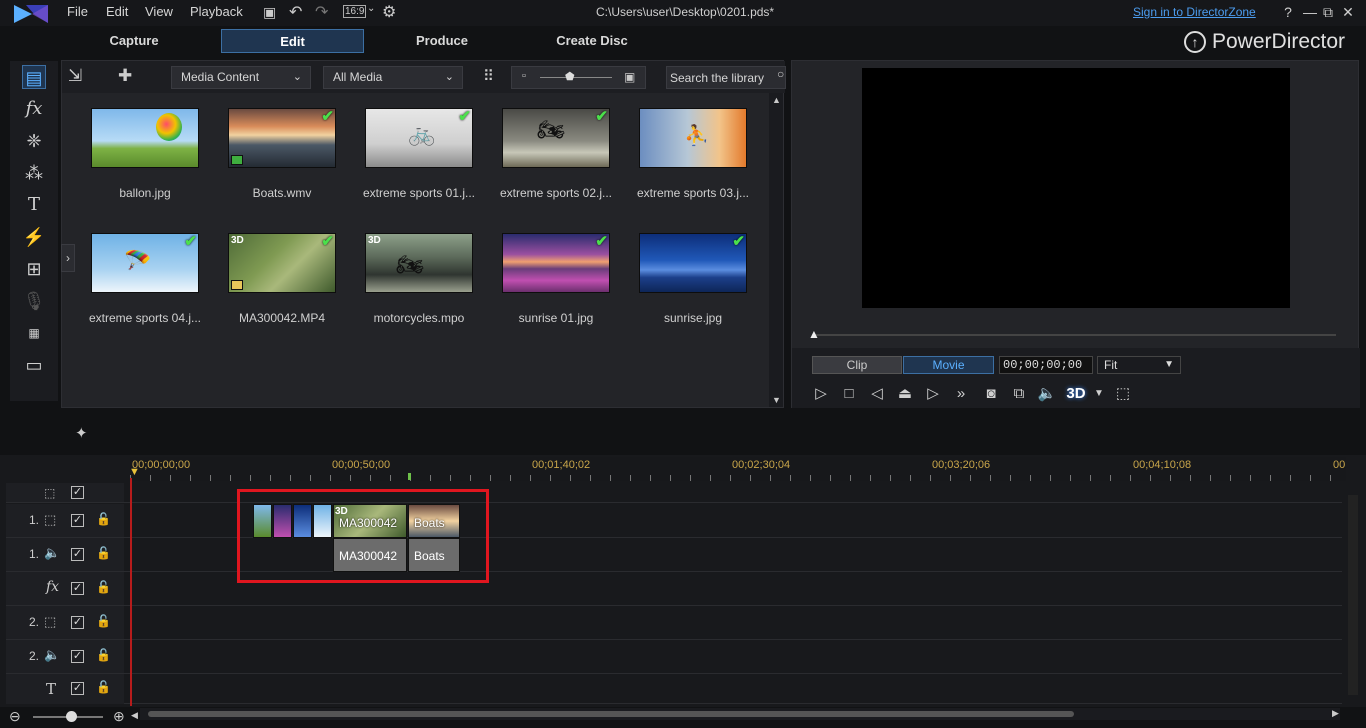  What do you see at coordinates (150, 154) in the screenshot?
I see `library-item: ballon.jpg` at bounding box center [150, 154].